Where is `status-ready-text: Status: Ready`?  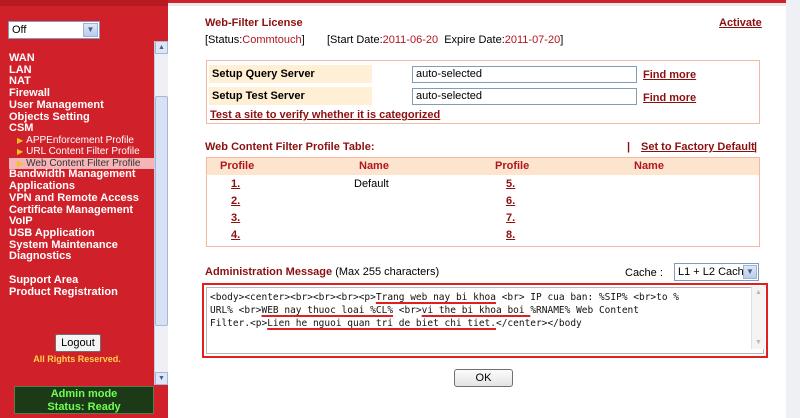 status-ready-text: Status: Ready is located at coordinates (84, 407).